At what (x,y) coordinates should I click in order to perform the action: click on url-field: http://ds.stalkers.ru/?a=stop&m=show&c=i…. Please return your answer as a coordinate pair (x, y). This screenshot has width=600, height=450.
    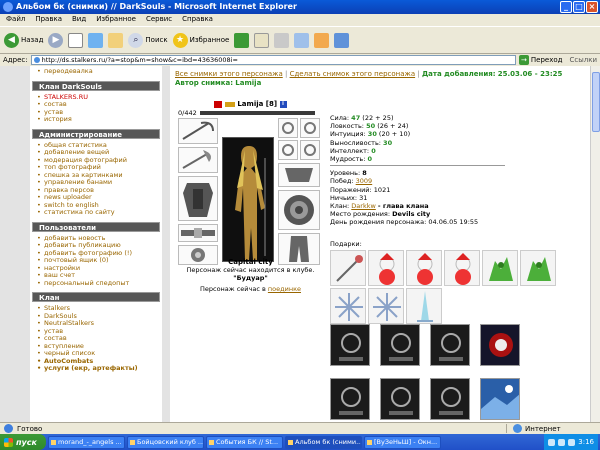
    Looking at the image, I should click on (273, 60).